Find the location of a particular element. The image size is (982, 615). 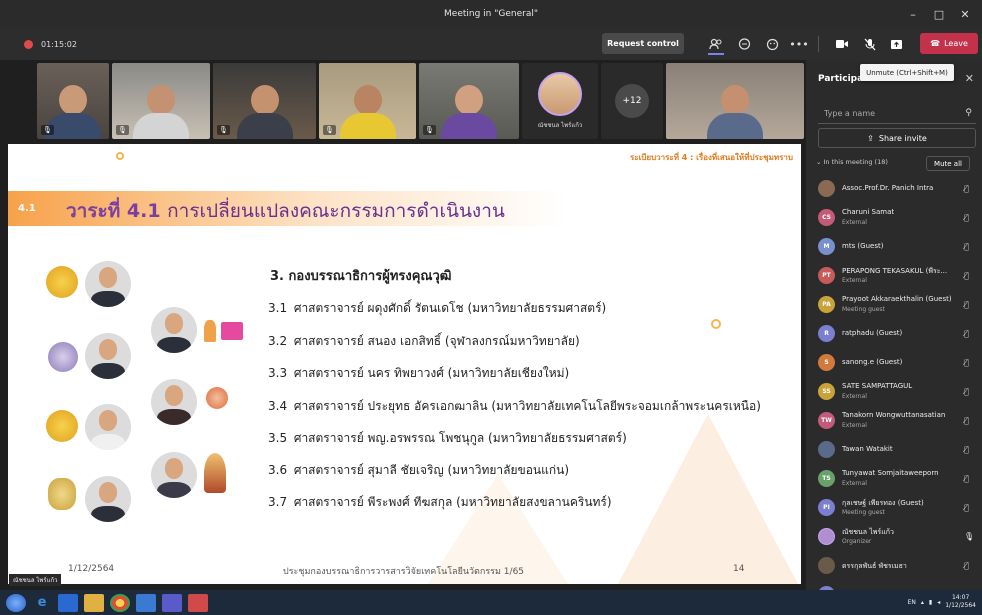

leave-button: ☎ Leave is located at coordinates (949, 43).